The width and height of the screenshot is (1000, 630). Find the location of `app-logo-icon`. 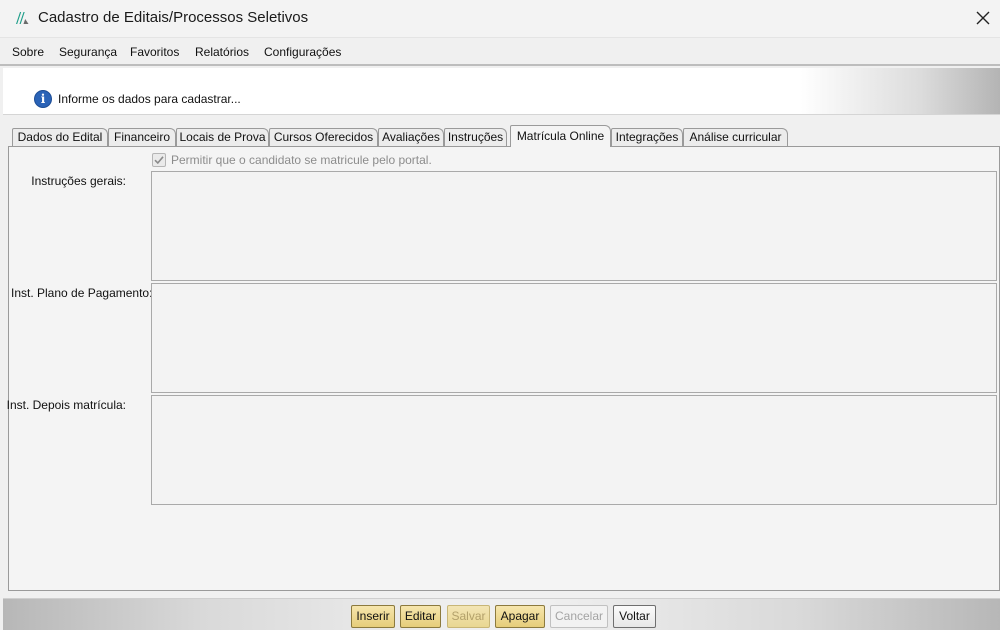

app-logo-icon is located at coordinates (22, 18).